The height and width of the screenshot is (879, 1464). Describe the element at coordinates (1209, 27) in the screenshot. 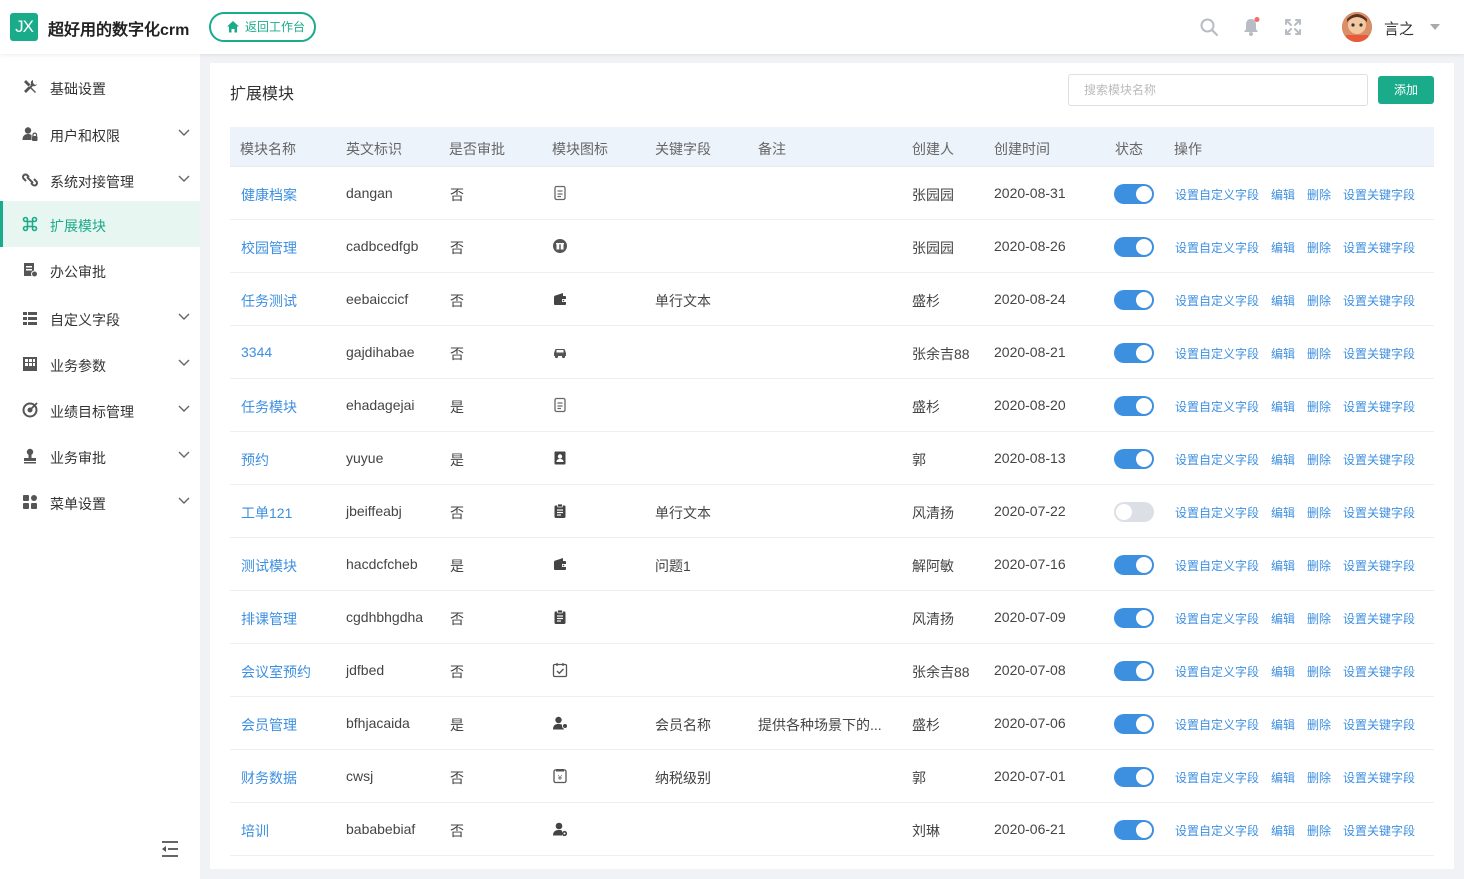

I see `search-icon` at that location.